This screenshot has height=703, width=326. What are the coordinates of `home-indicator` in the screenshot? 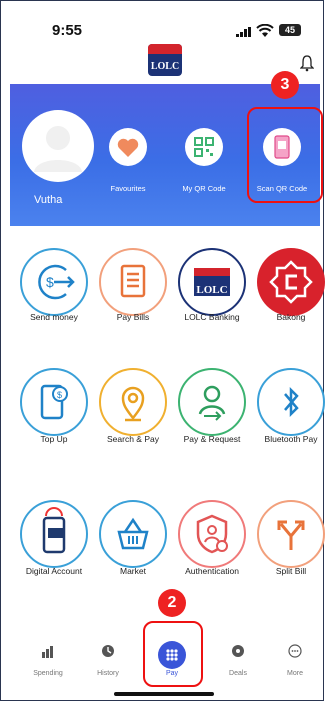 It's located at (164, 694).